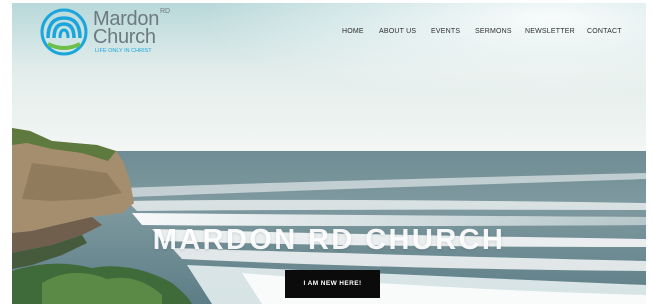  I want to click on nav-item-about-us: ABOUT US, so click(397, 31).